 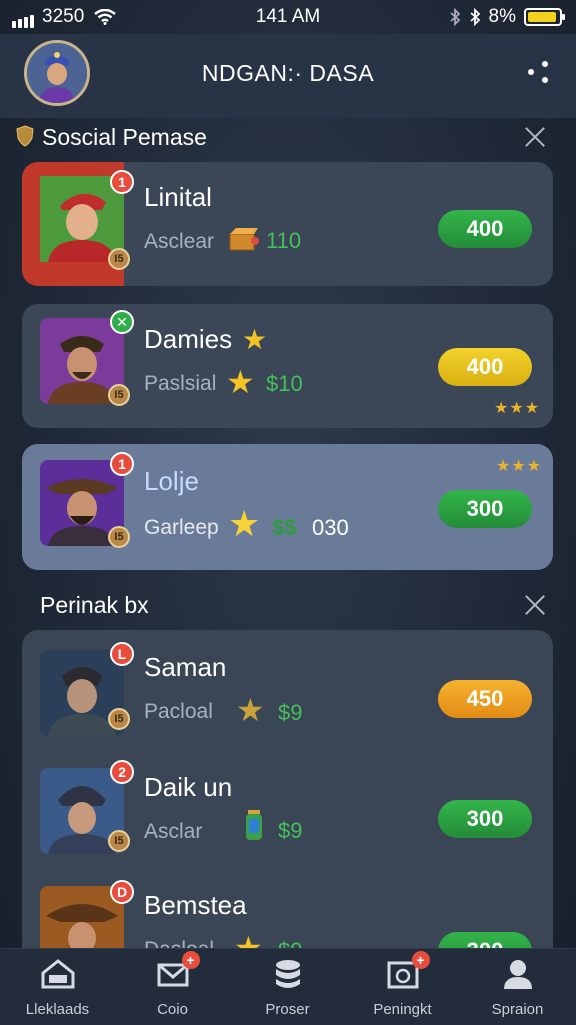 What do you see at coordinates (173, 831) in the screenshot?
I see `player-subtitle: Asclar` at bounding box center [173, 831].